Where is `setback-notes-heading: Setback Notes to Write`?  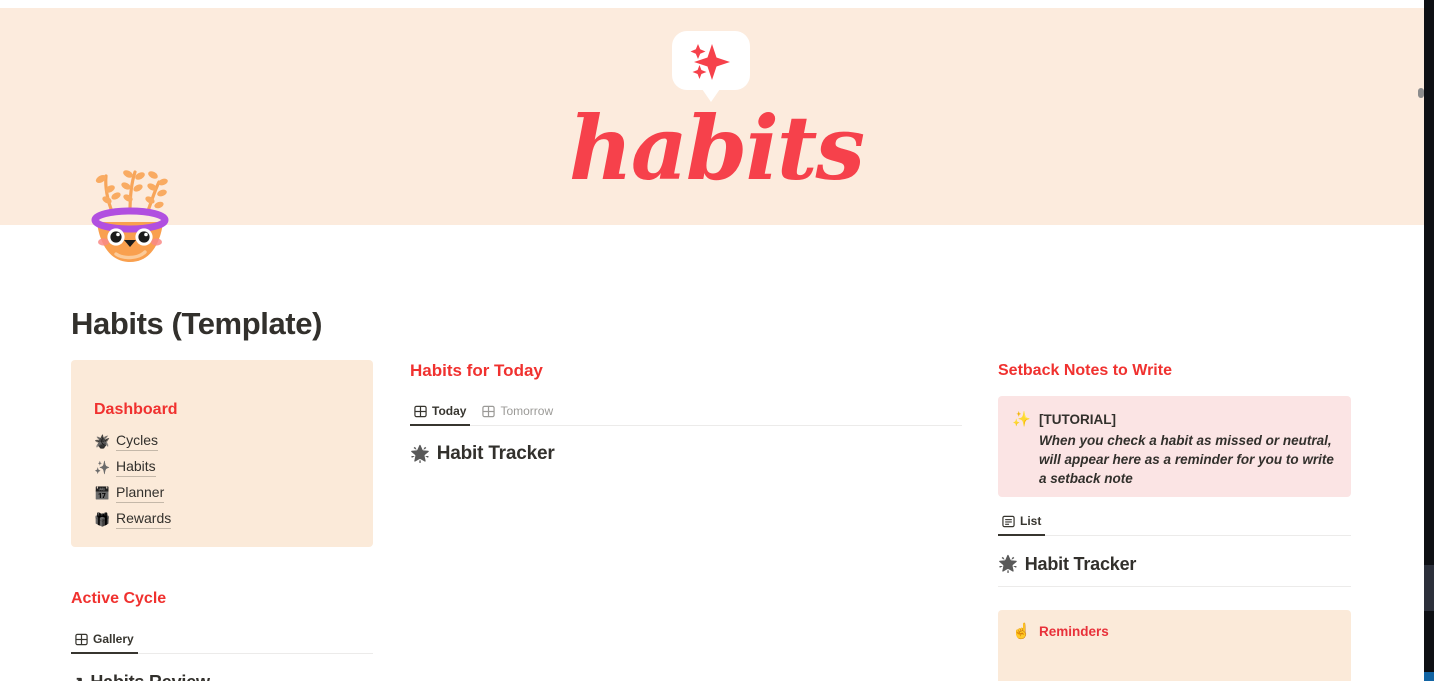 setback-notes-heading: Setback Notes to Write is located at coordinates (1085, 370).